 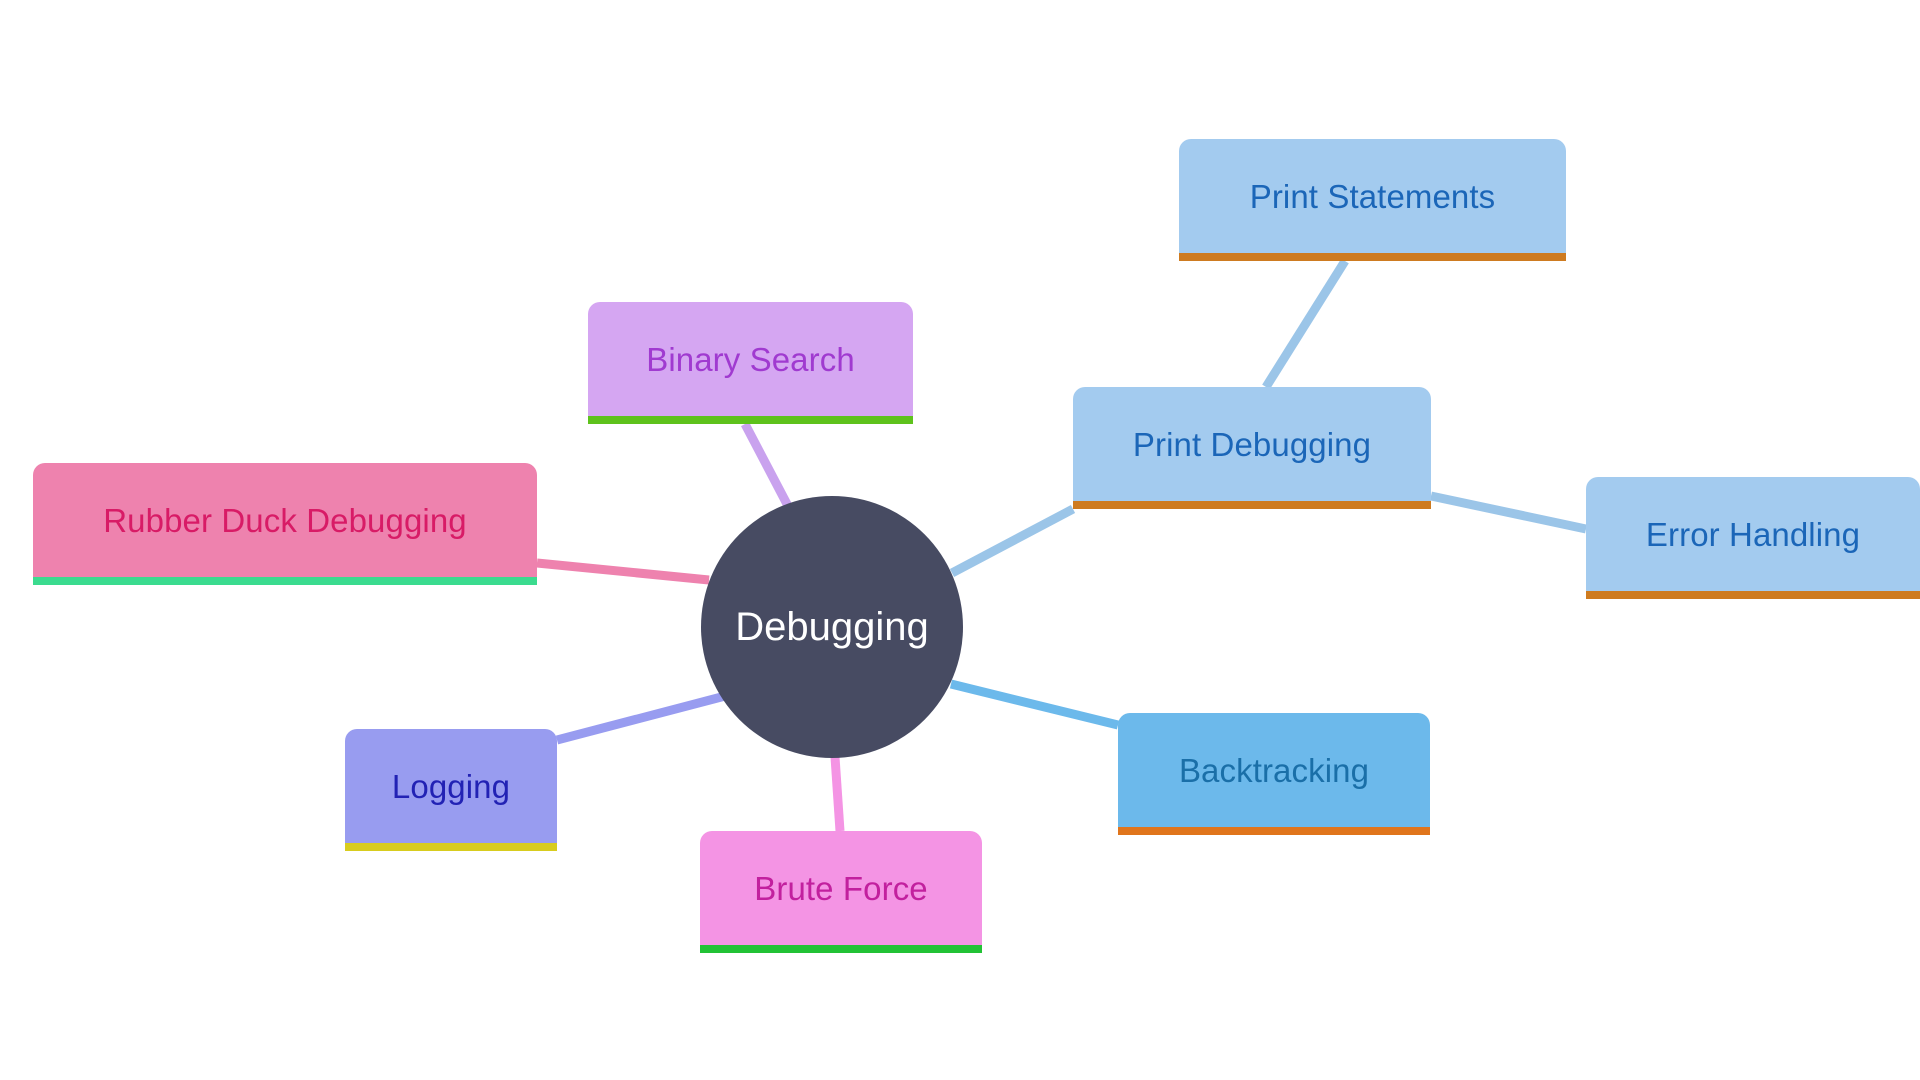 What do you see at coordinates (1372, 196) in the screenshot?
I see `node-label: Print Statements` at bounding box center [1372, 196].